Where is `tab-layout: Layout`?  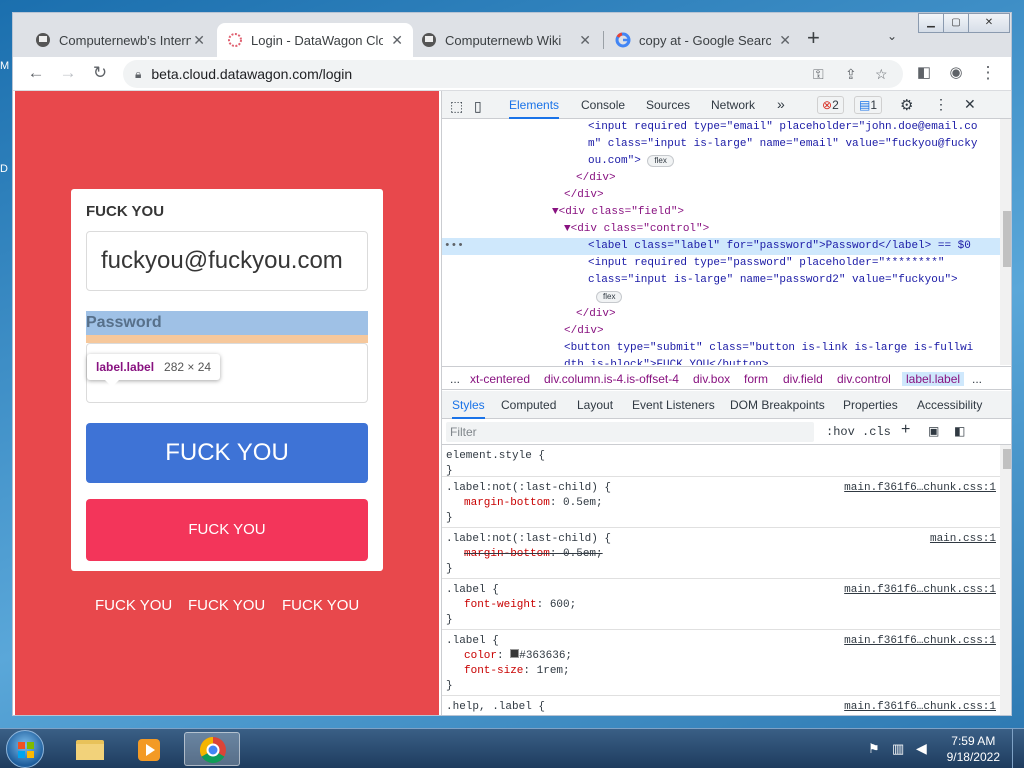
tab-layout: Layout is located at coordinates (595, 405).